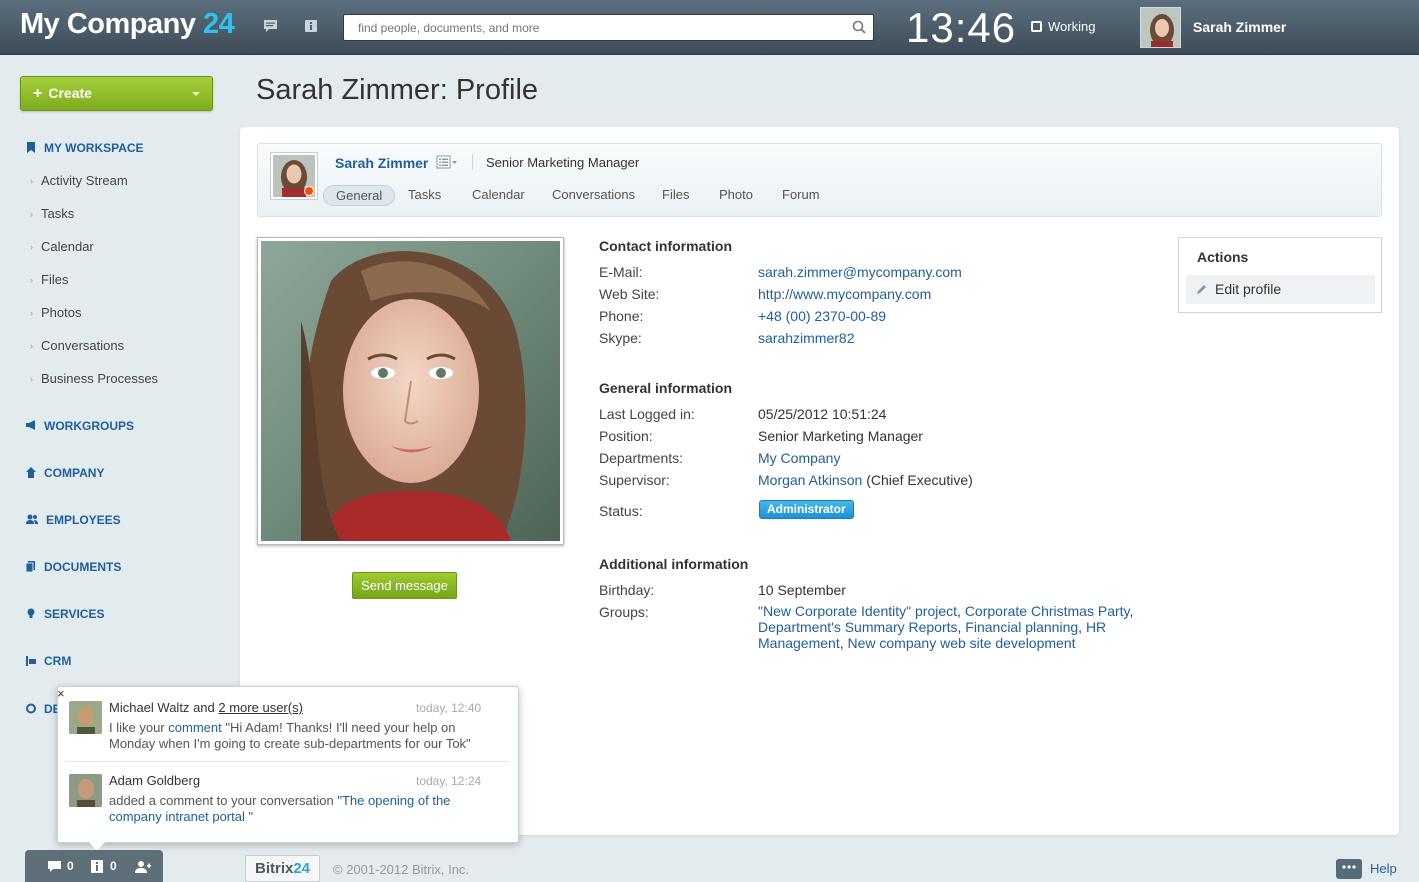  I want to click on group-link: New company web site development, so click(962, 643).